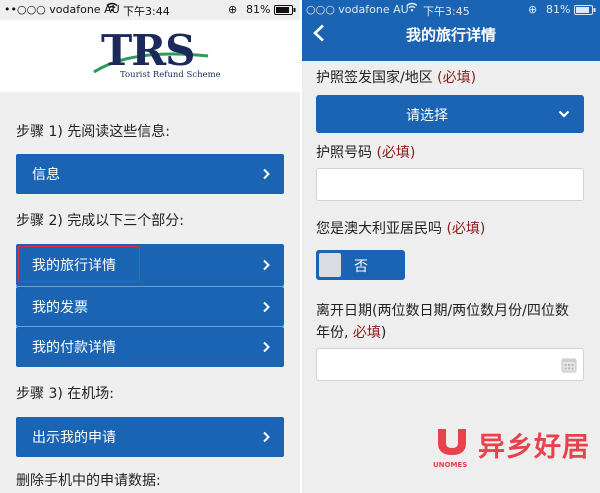 Image resolution: width=600 pixels, height=493 pixels. I want to click on nav-bar: ○○○ vodafone AU 下午3:45 ⊕ 81% 我的旅行详情, so click(451, 30).